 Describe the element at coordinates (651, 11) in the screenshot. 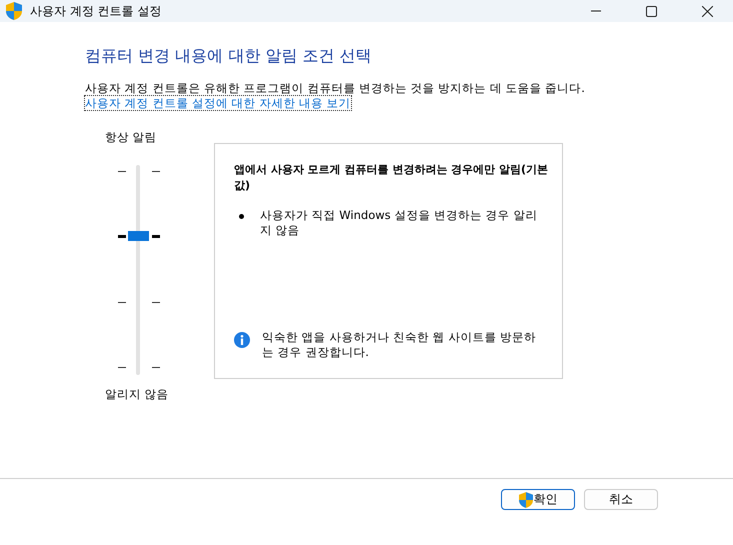

I see `maximize-icon` at that location.